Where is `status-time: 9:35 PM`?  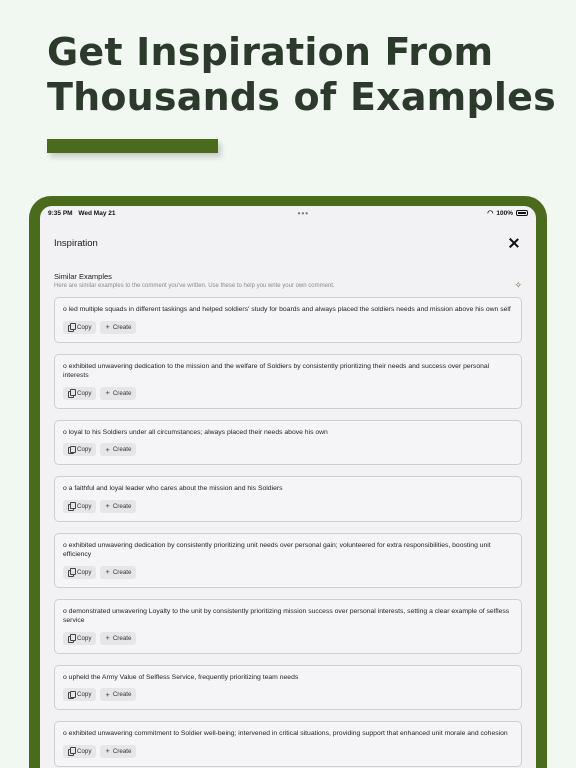
status-time: 9:35 PM is located at coordinates (60, 213).